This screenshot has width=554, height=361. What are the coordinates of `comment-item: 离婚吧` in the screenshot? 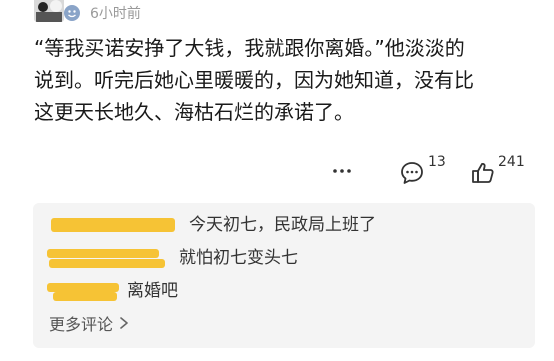 It's located at (112, 291).